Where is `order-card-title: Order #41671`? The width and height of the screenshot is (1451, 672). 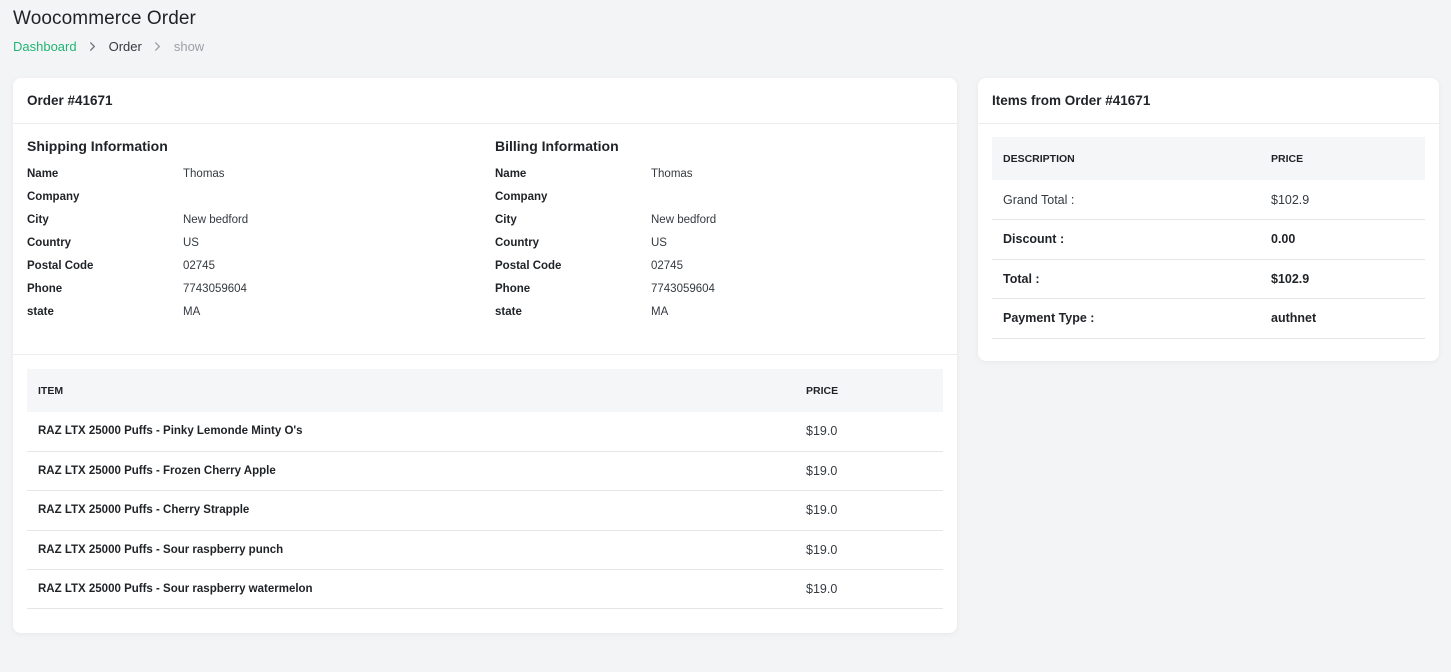 order-card-title: Order #41671 is located at coordinates (485, 101).